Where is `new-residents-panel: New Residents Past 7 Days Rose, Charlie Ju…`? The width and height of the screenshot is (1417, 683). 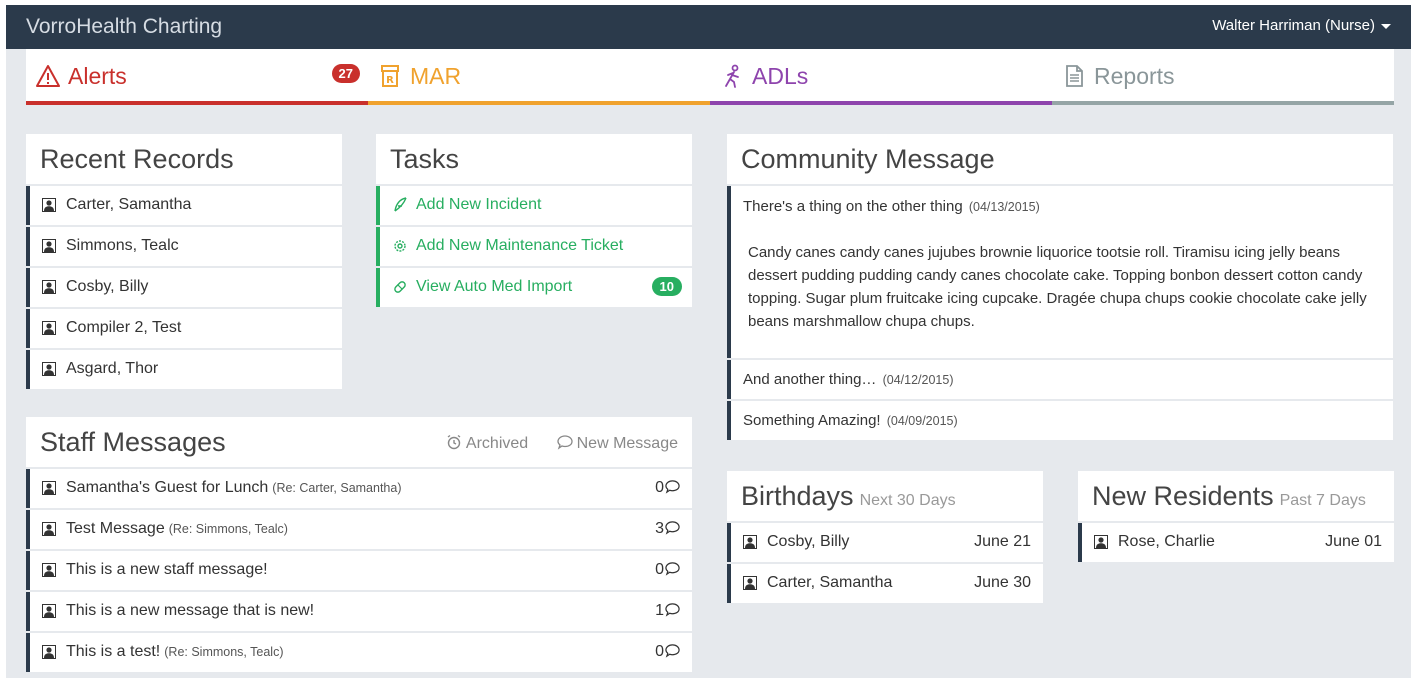 new-residents-panel: New Residents Past 7 Days Rose, Charlie Ju… is located at coordinates (1236, 516).